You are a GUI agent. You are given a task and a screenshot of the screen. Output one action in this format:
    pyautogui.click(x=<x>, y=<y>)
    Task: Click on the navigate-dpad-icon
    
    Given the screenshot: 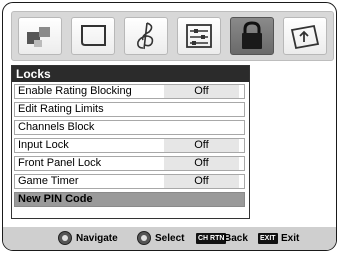 What is the action you would take?
    pyautogui.click(x=65, y=238)
    